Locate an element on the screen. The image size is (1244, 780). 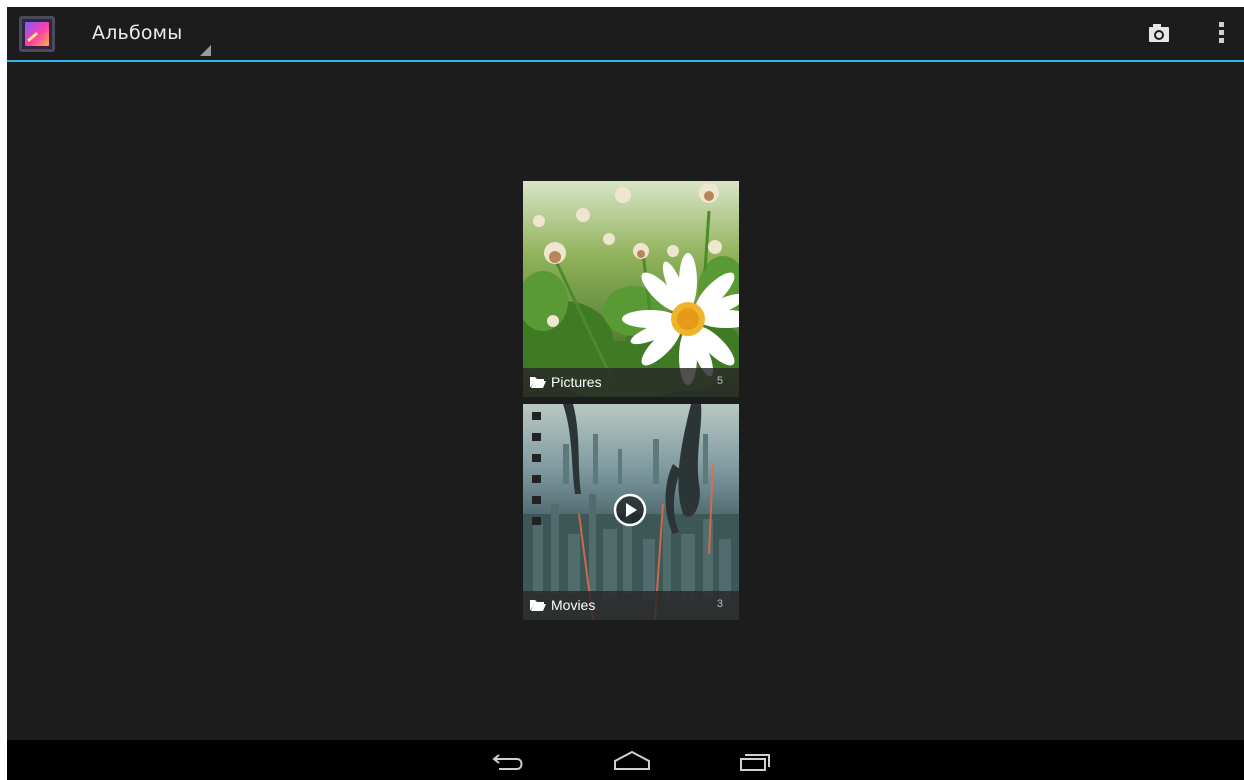
recent-apps-icon is located at coordinates (755, 762).